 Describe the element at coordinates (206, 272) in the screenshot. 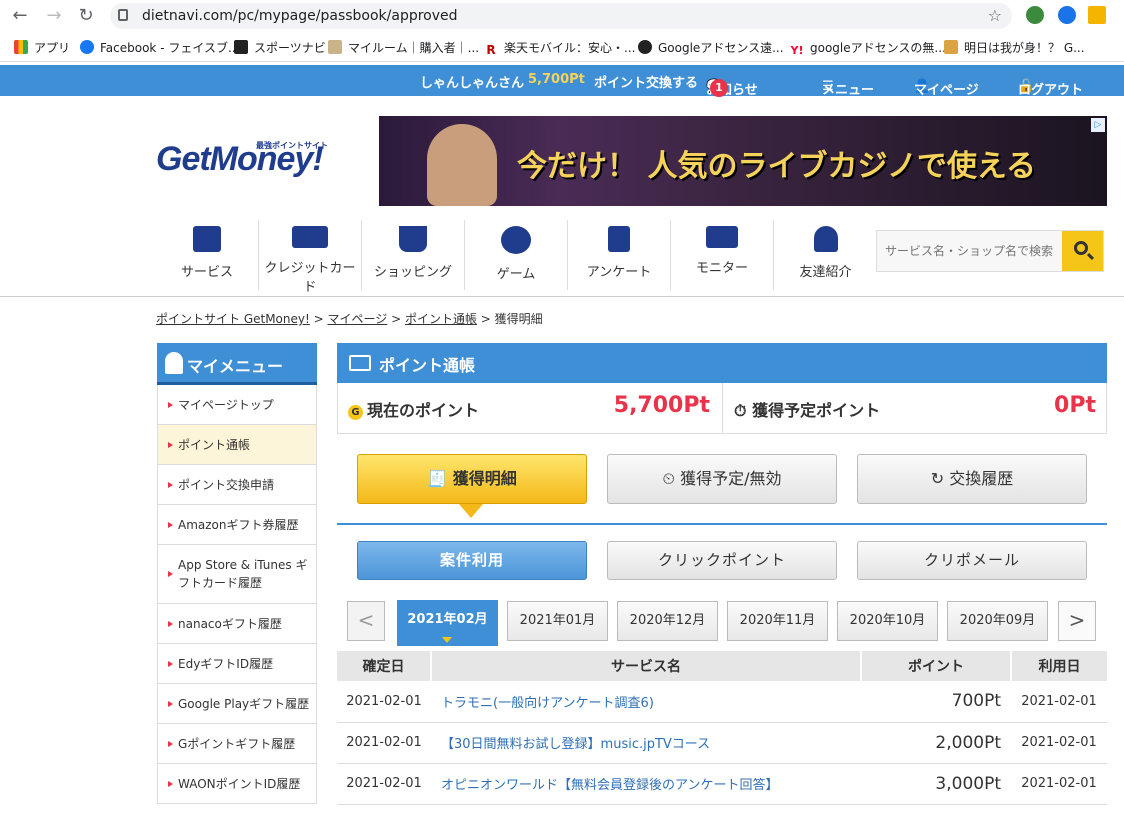

I see `category-label: サービス` at that location.